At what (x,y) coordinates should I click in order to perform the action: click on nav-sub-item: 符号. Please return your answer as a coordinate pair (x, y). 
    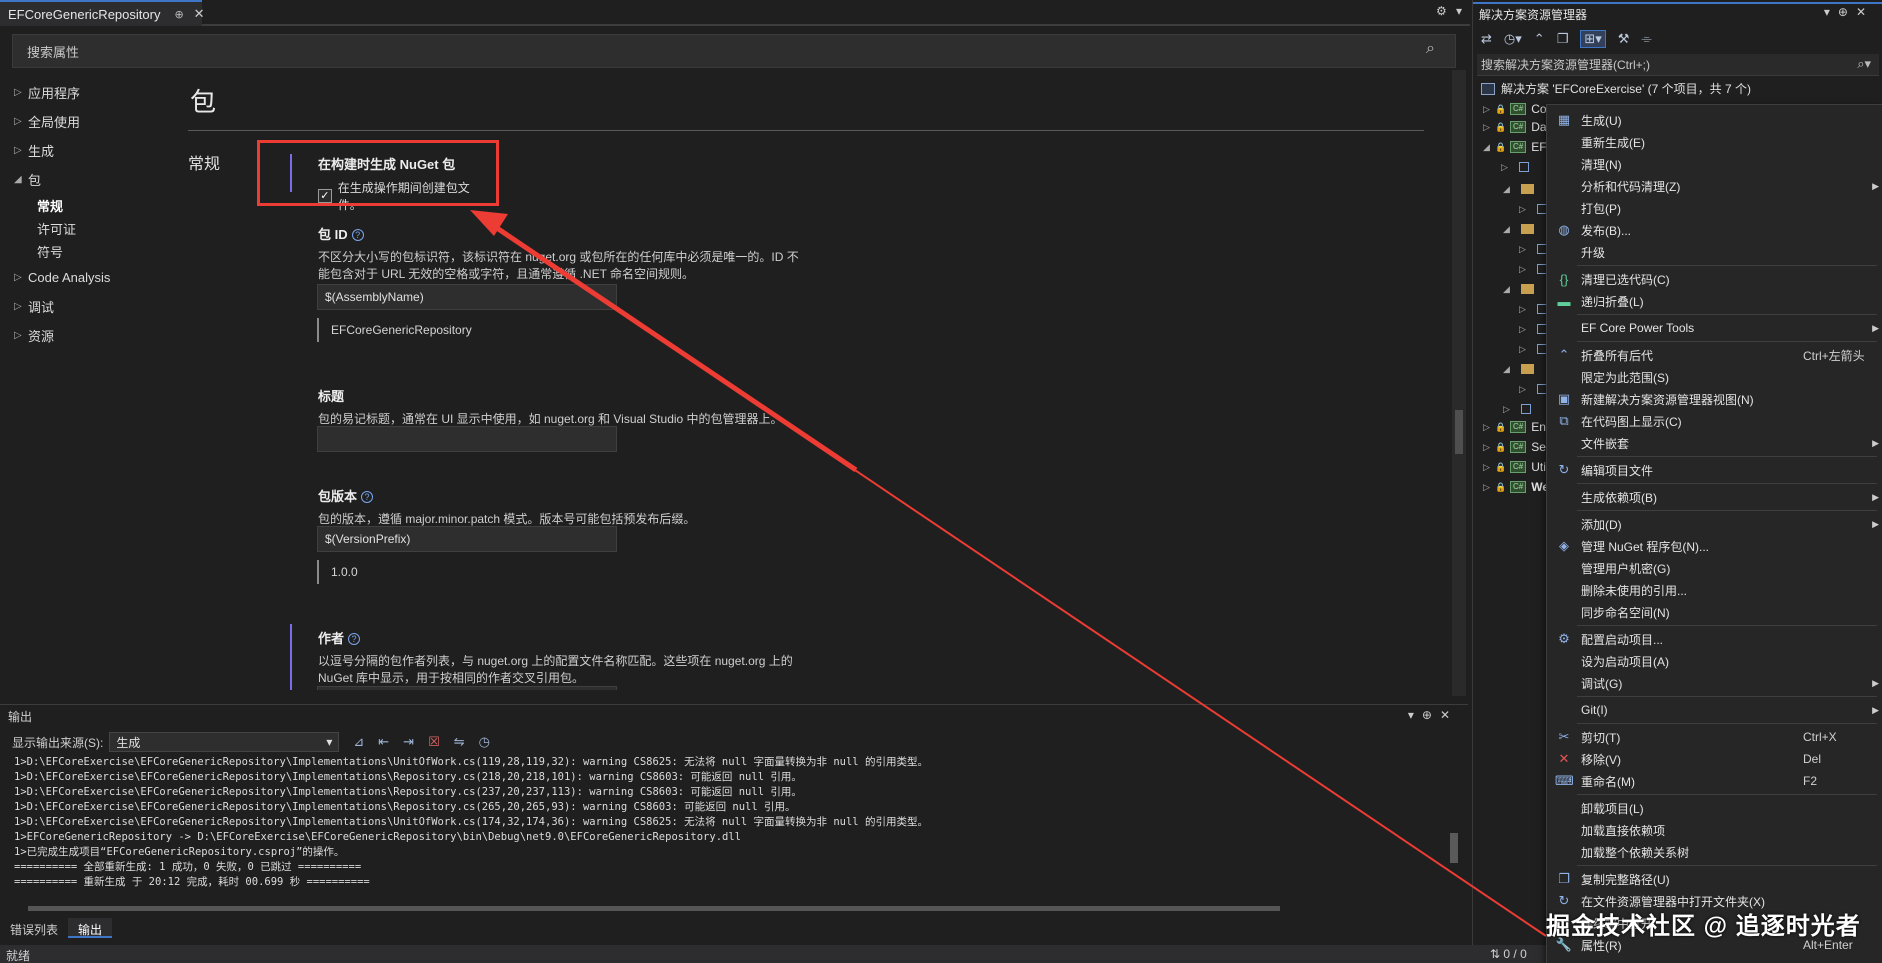
    Looking at the image, I should click on (85, 251).